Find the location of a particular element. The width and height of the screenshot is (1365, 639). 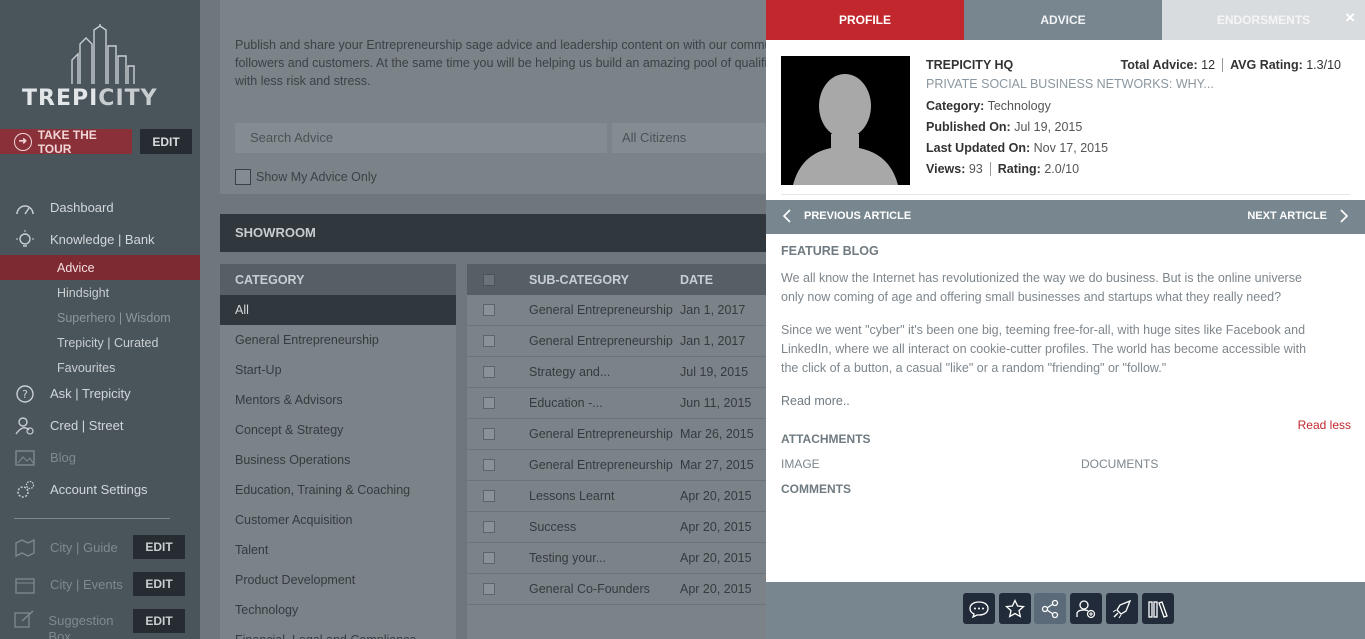

row-sub-category: Lessons Learnt is located at coordinates (572, 496).